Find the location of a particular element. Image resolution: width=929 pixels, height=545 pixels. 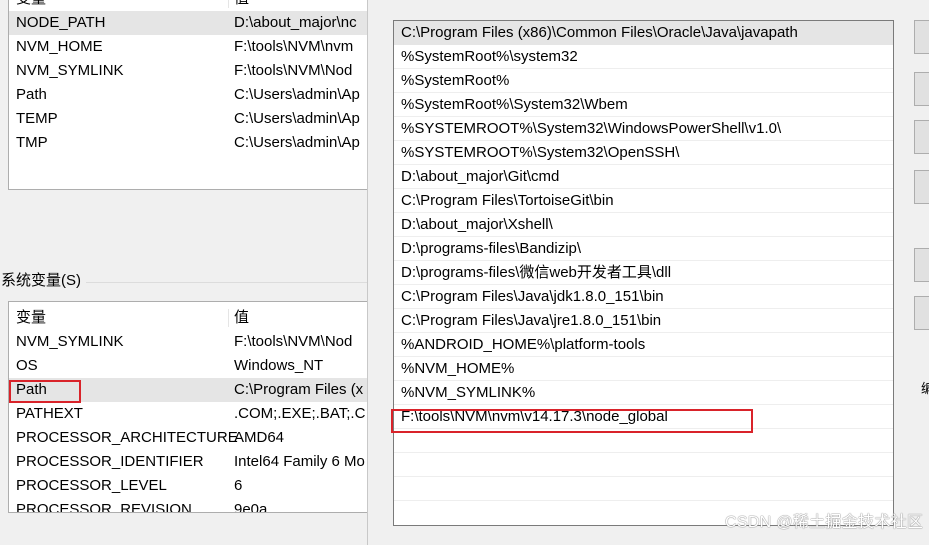

path-entry-text: %SystemRoot%\system32 is located at coordinates (489, 56).